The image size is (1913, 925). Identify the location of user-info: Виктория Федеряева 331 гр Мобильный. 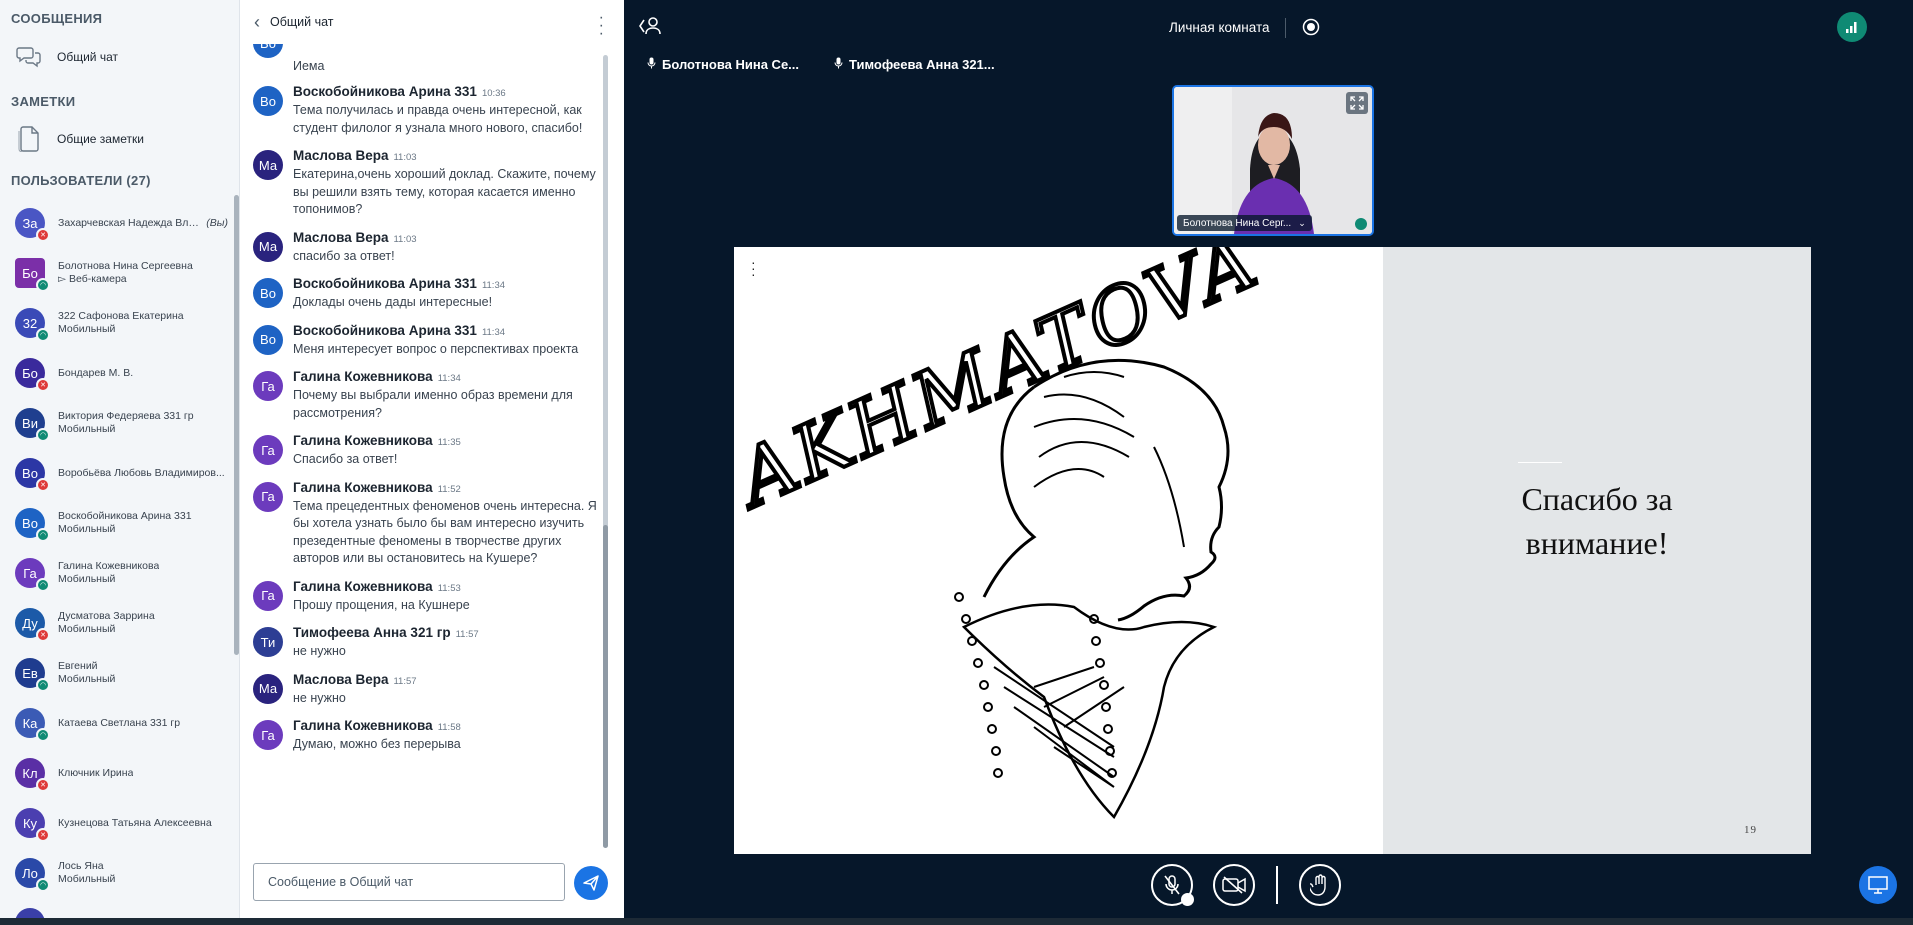
(143, 423).